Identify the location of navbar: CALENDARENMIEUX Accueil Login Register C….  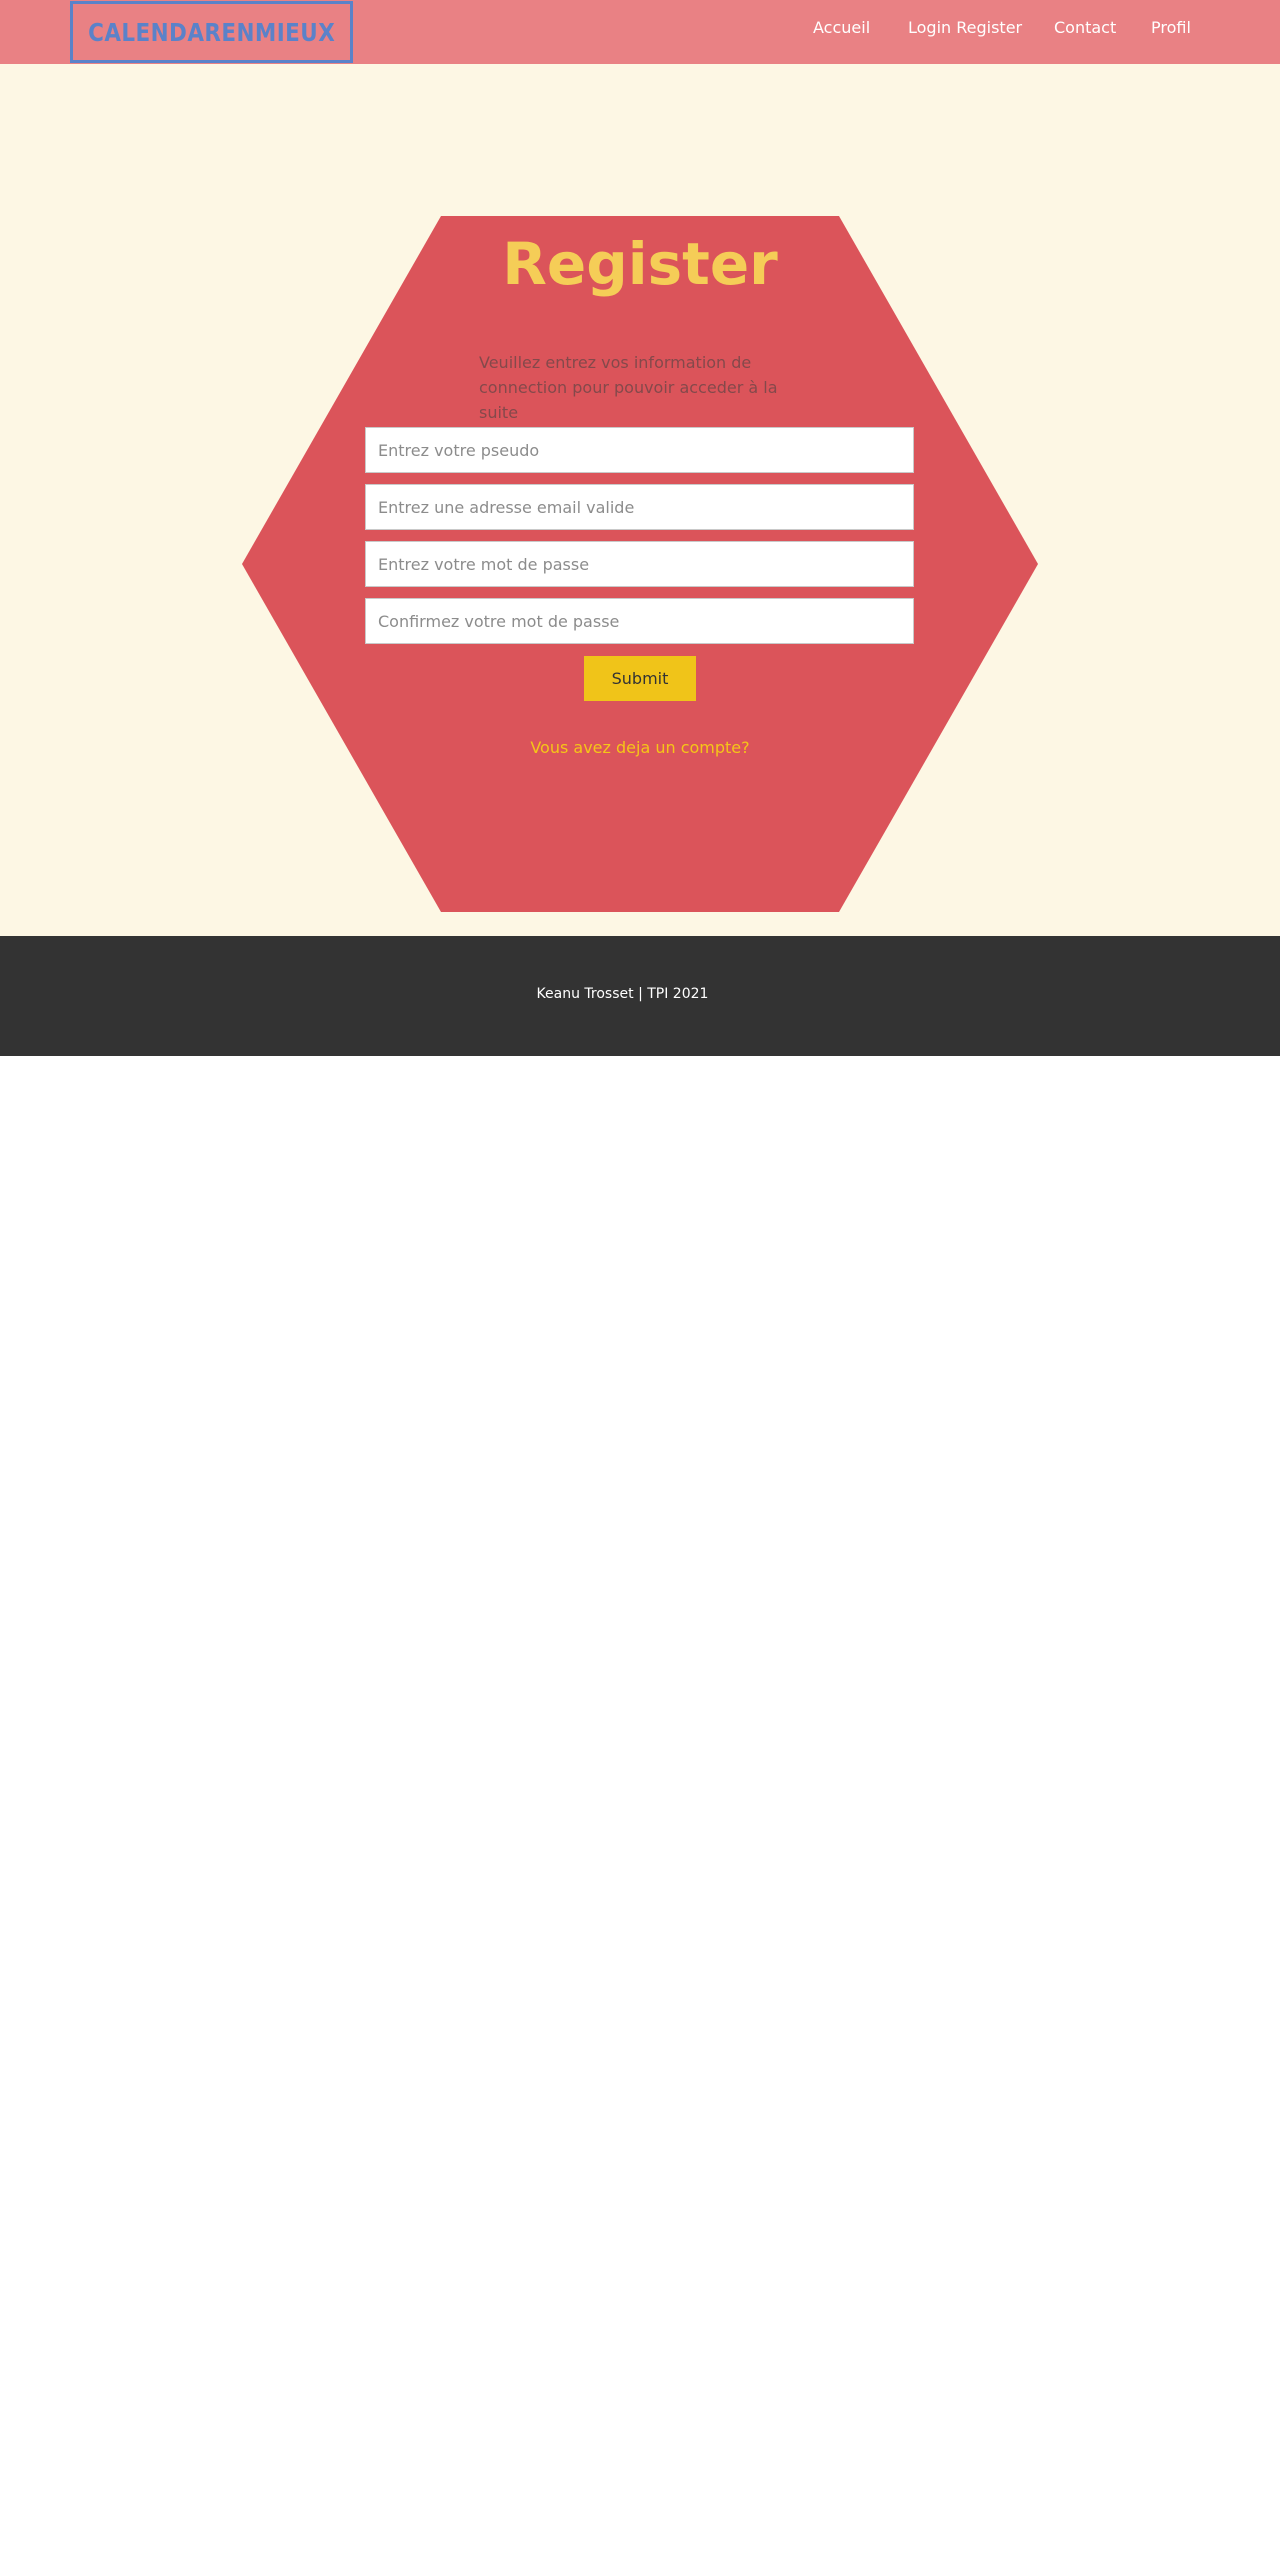
(640, 32).